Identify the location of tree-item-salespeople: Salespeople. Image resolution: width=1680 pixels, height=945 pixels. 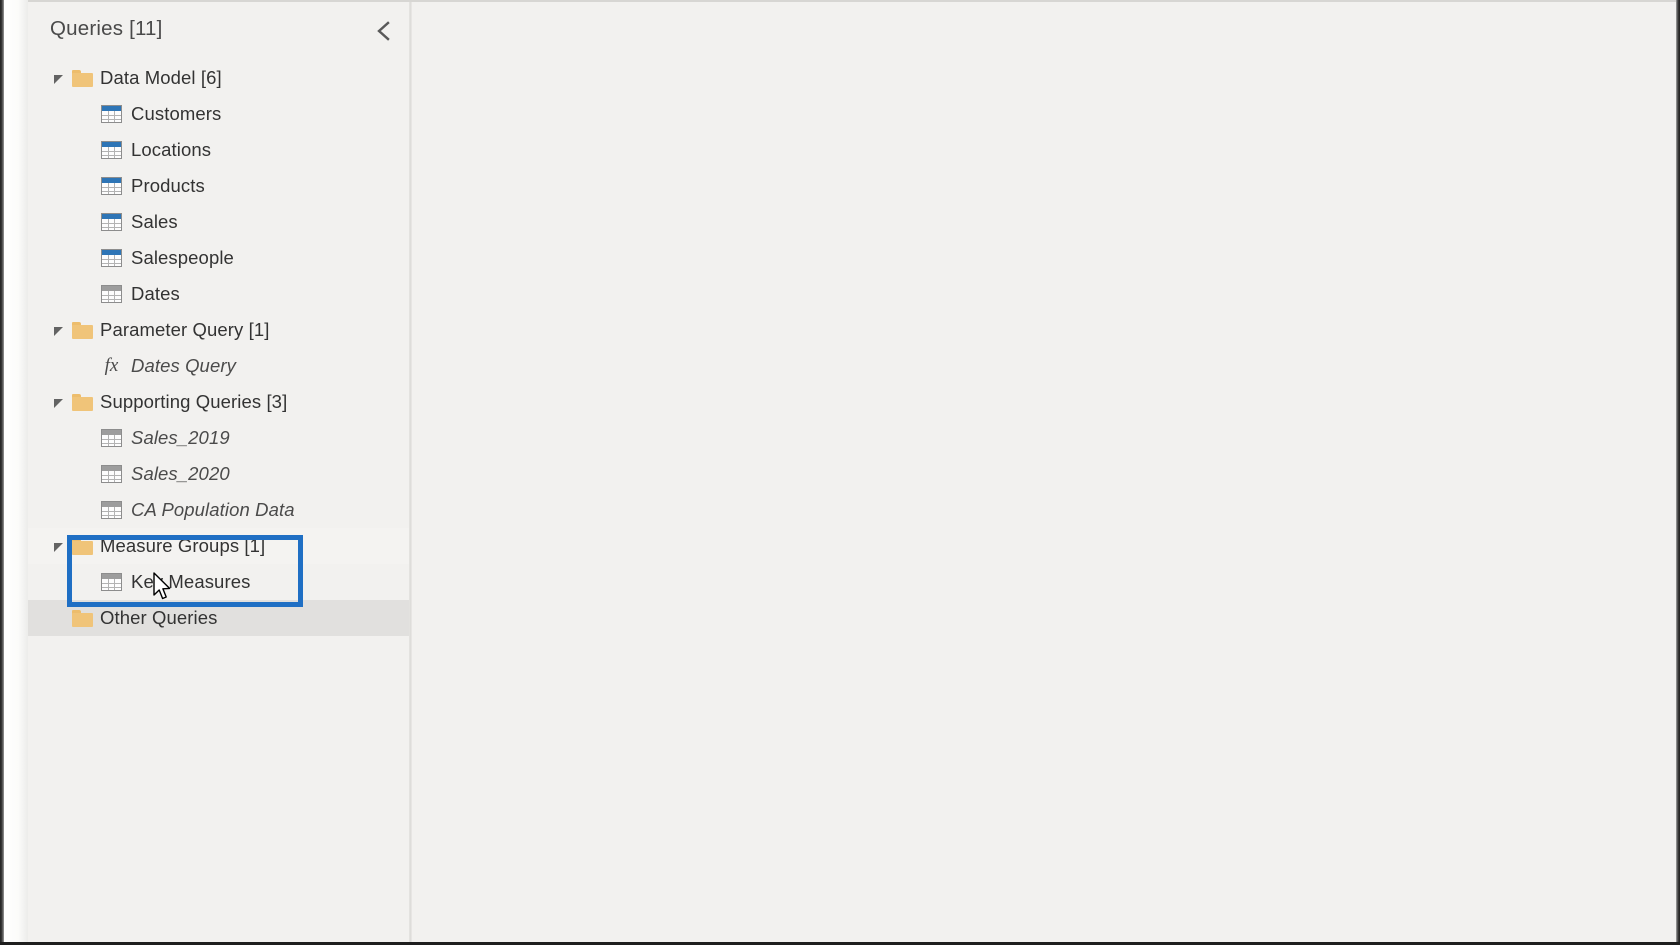
(219, 258).